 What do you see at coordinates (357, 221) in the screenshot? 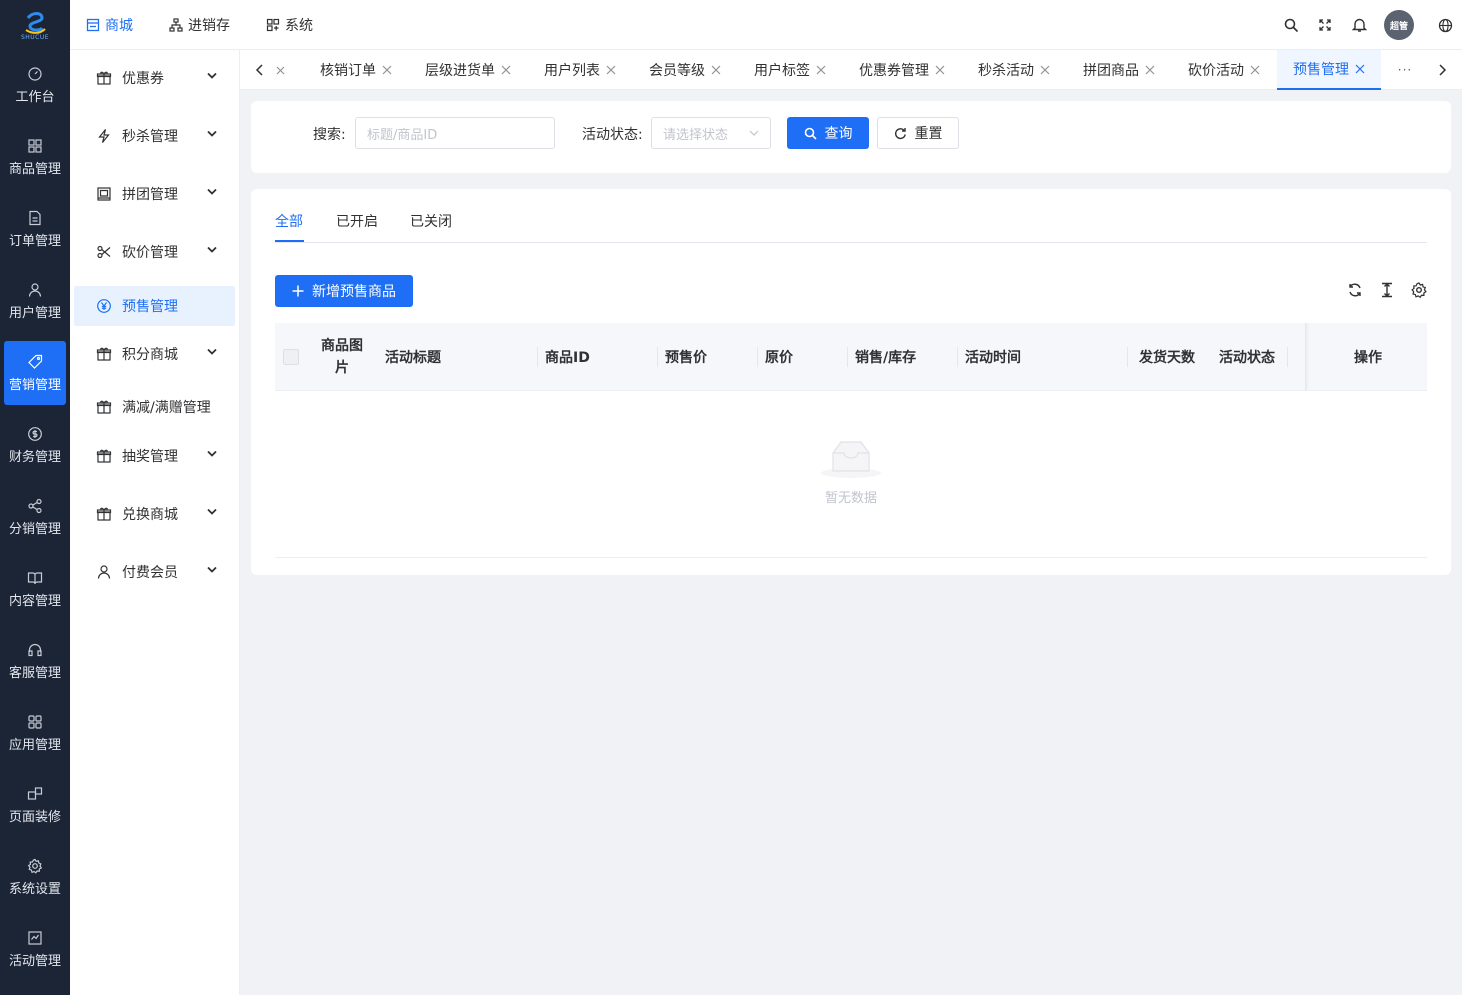
I see `status-tab-open: 已开启` at bounding box center [357, 221].